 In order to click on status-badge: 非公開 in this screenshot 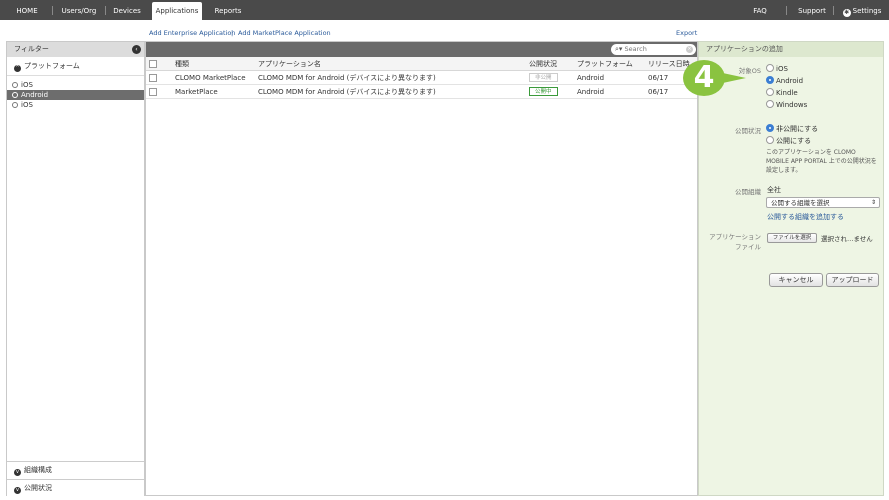, I will do `click(543, 77)`.